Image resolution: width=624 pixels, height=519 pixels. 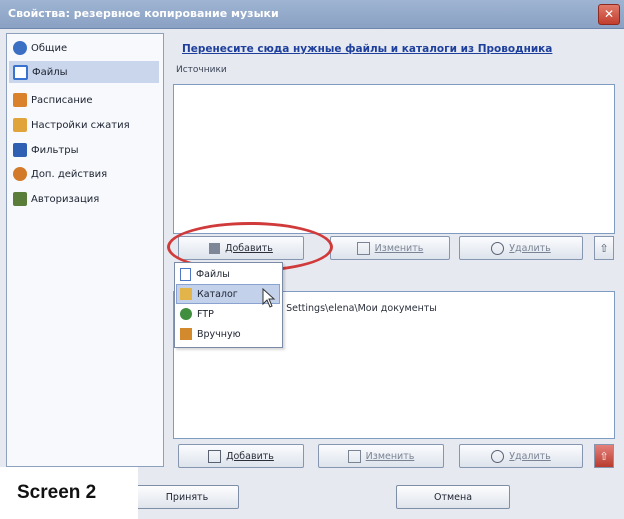 I want to click on folder-icon, so click(x=186, y=294).